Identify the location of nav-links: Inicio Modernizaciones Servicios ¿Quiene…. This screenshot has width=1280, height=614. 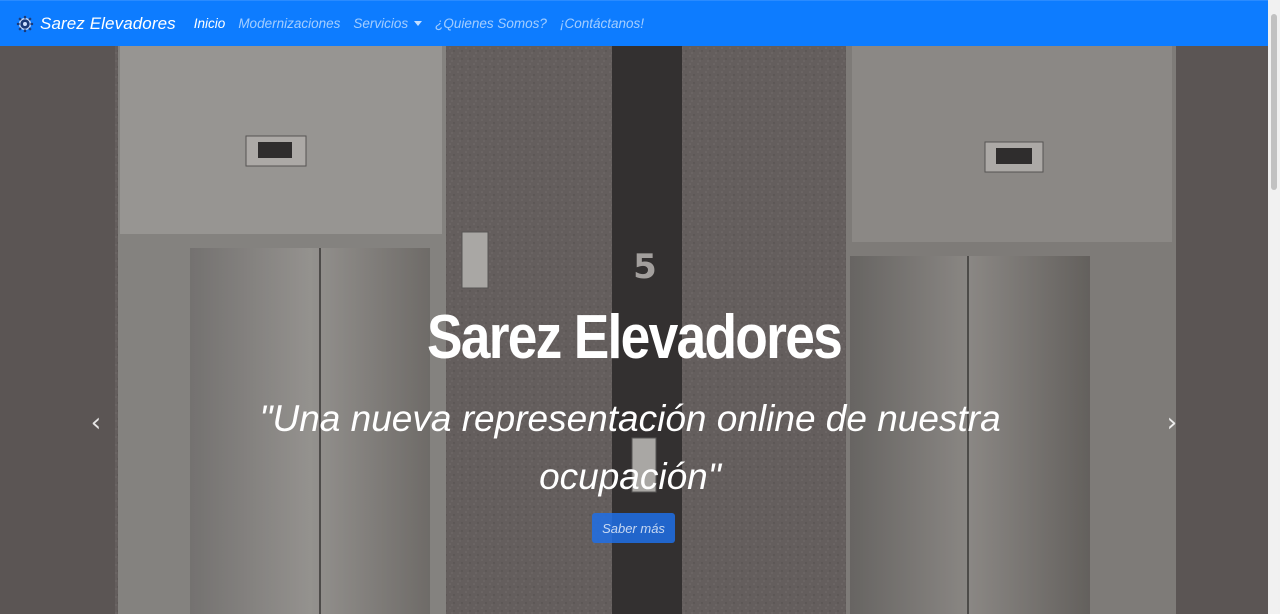
(425, 23).